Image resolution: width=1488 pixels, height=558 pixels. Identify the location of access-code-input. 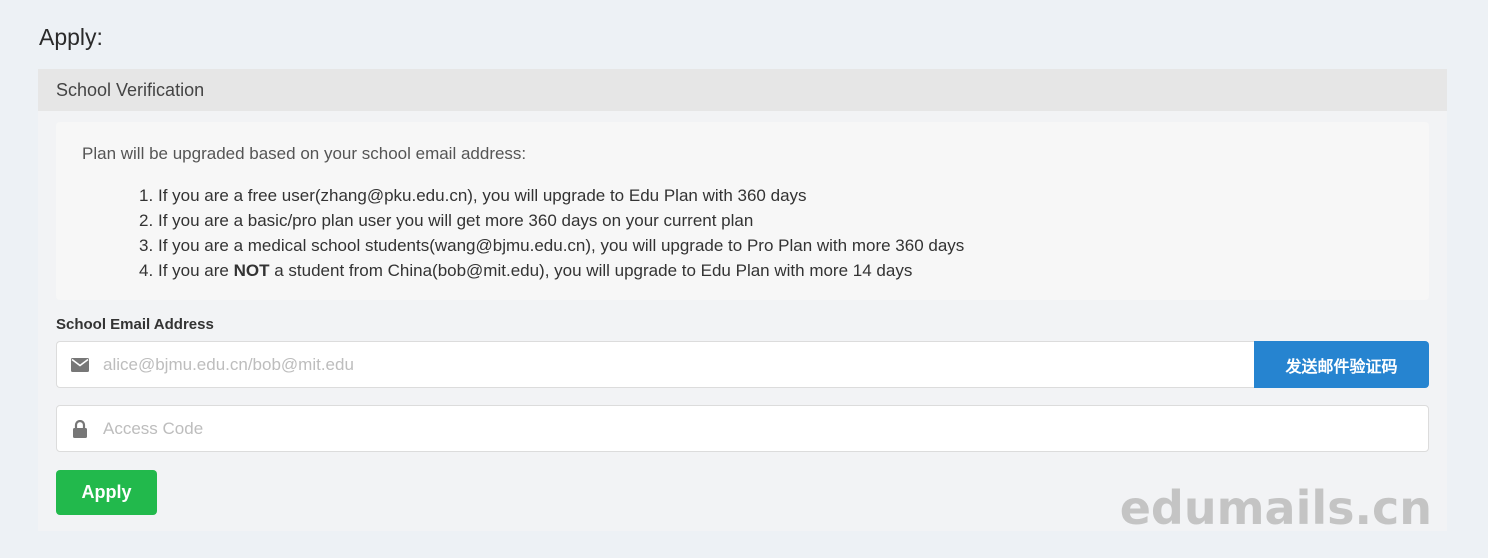
(765, 428).